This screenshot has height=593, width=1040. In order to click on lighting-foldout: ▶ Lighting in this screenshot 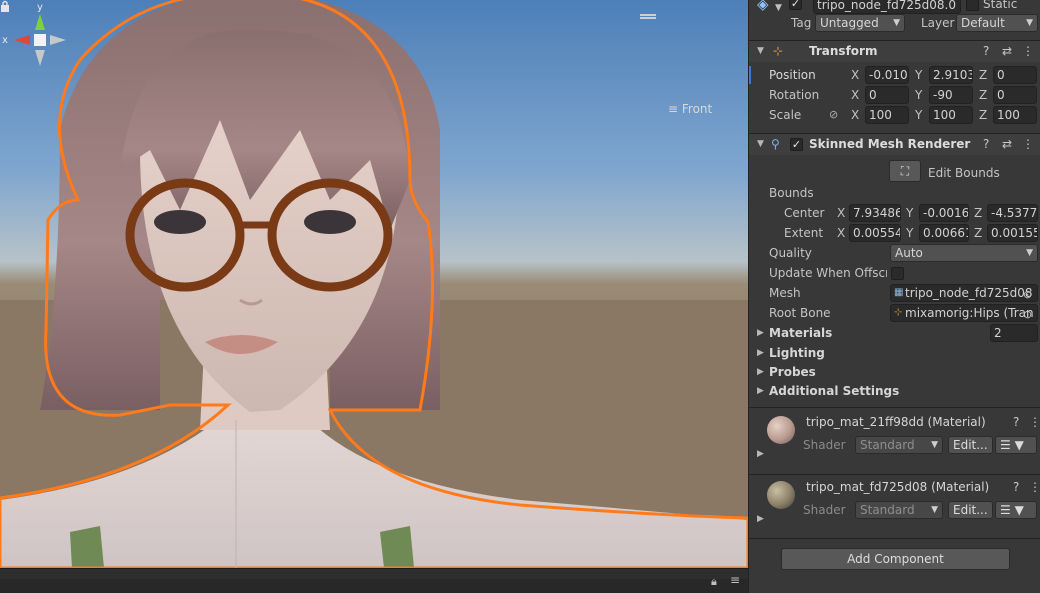, I will do `click(894, 353)`.